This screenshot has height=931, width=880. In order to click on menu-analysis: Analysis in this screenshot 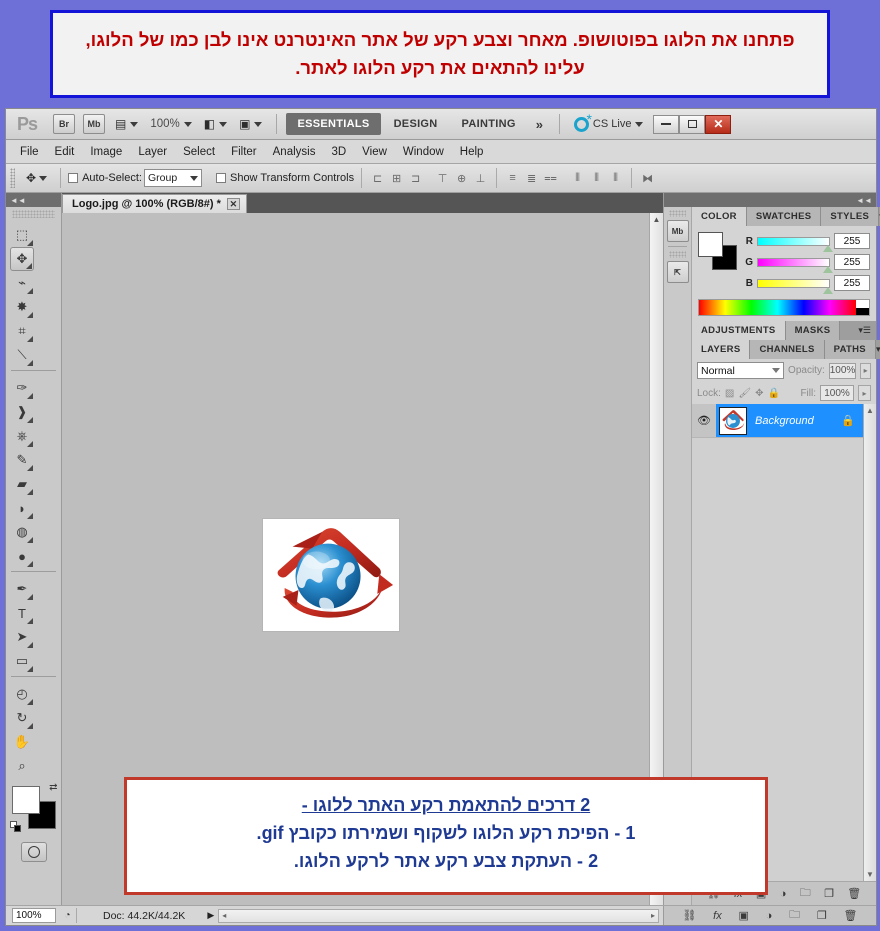, I will do `click(294, 152)`.